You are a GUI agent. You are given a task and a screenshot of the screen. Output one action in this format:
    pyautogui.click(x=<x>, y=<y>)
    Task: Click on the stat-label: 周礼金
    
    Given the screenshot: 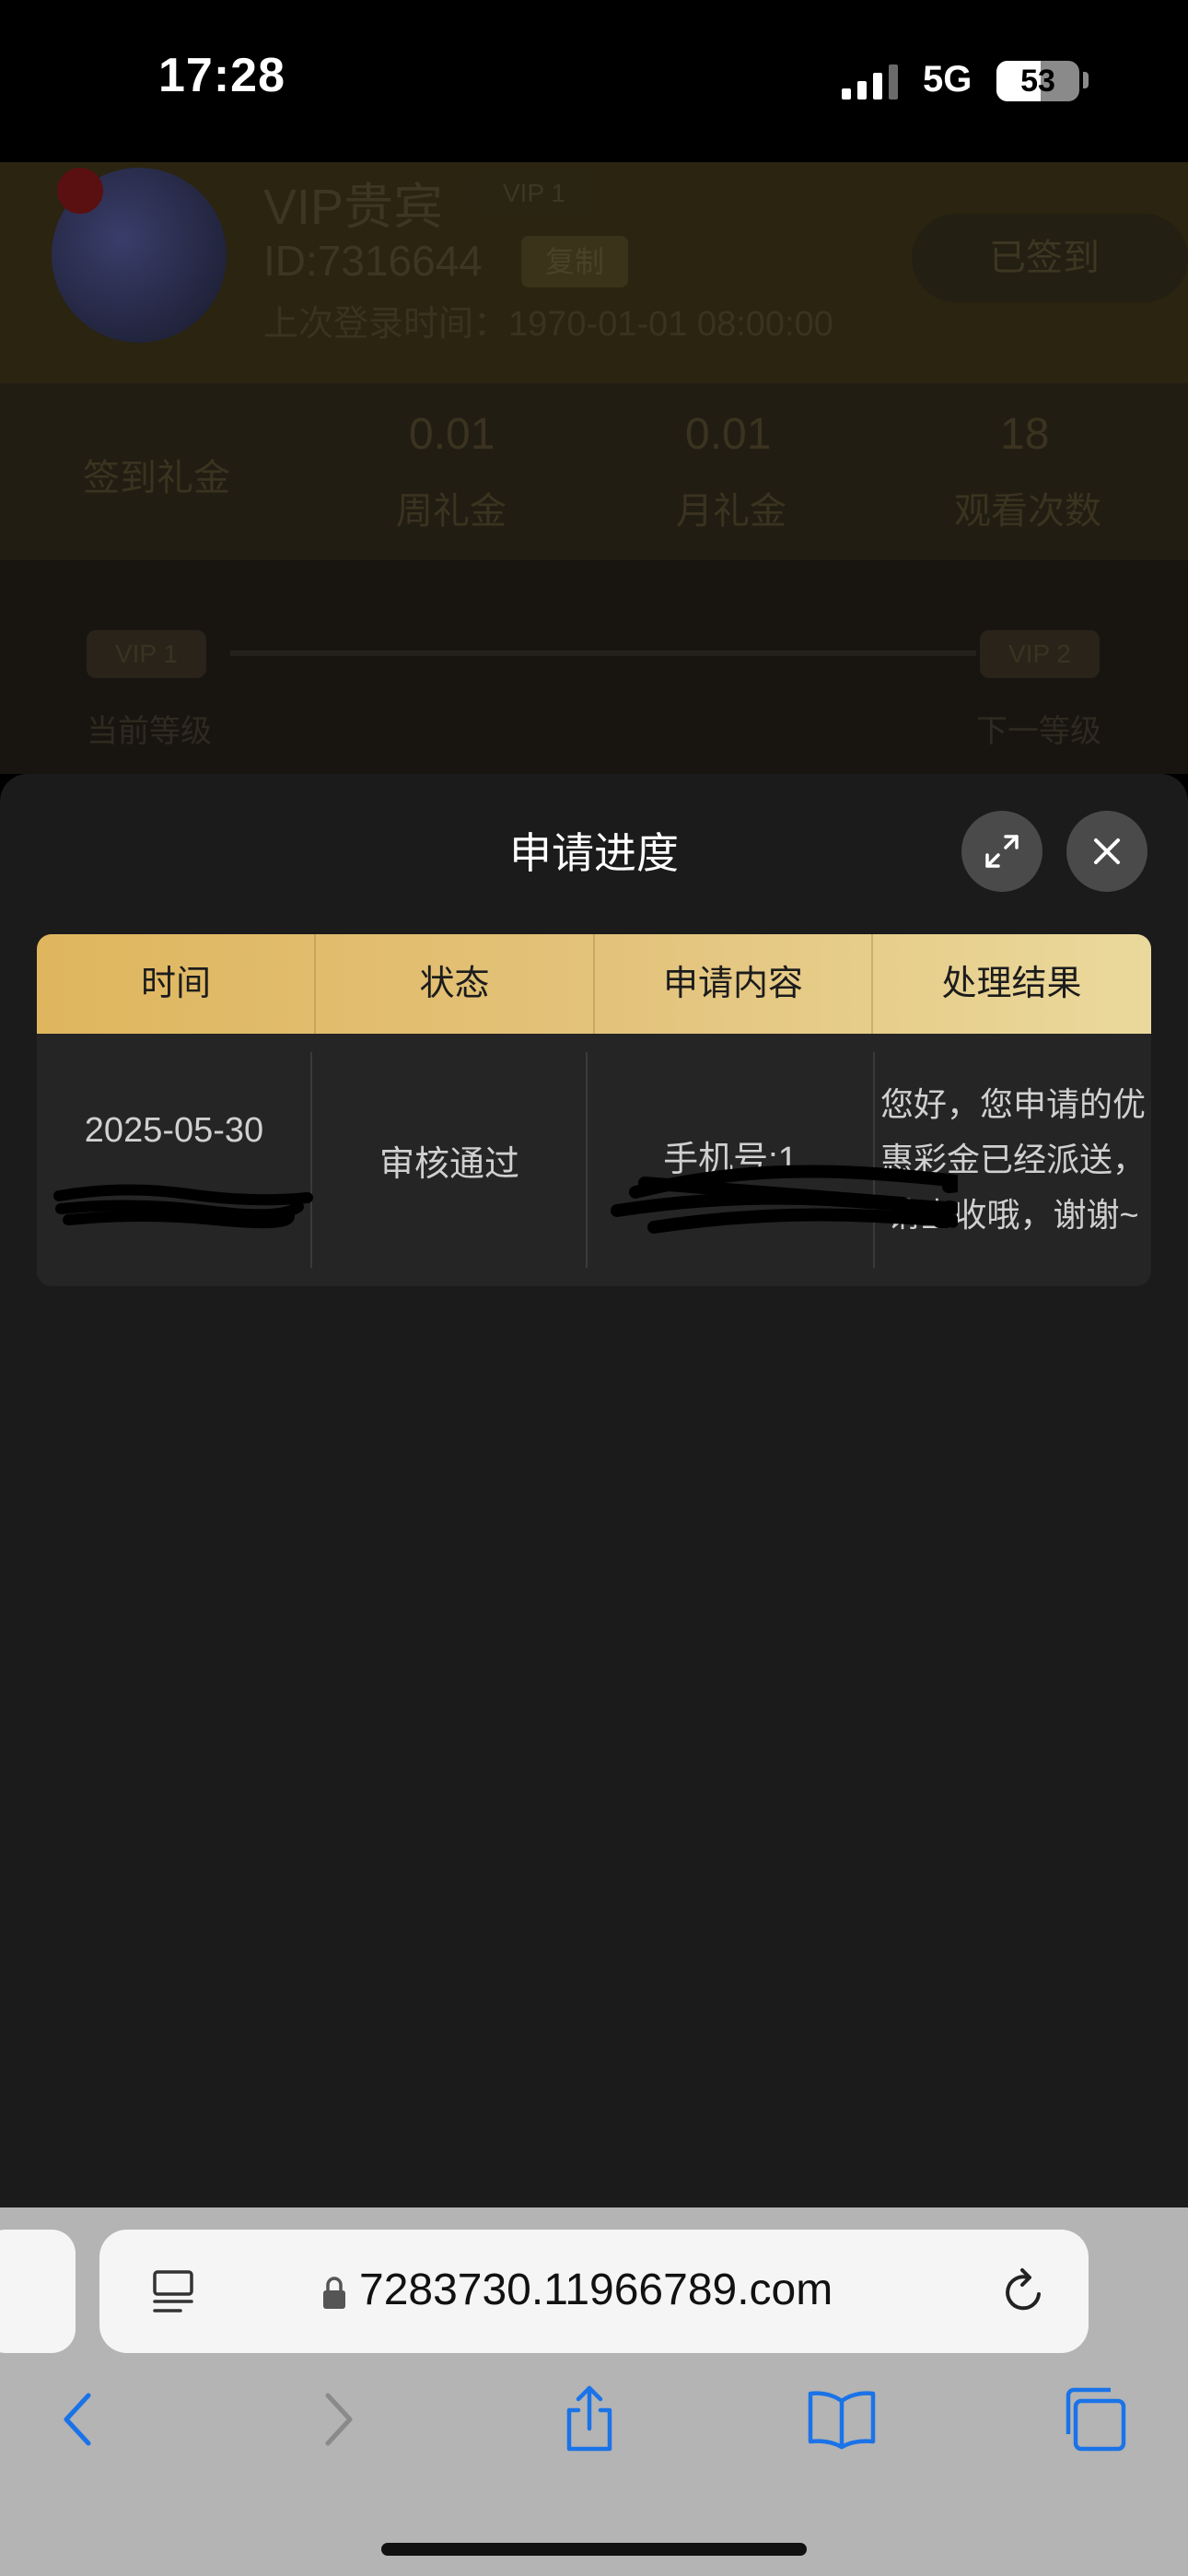 What is the action you would take?
    pyautogui.click(x=451, y=511)
    